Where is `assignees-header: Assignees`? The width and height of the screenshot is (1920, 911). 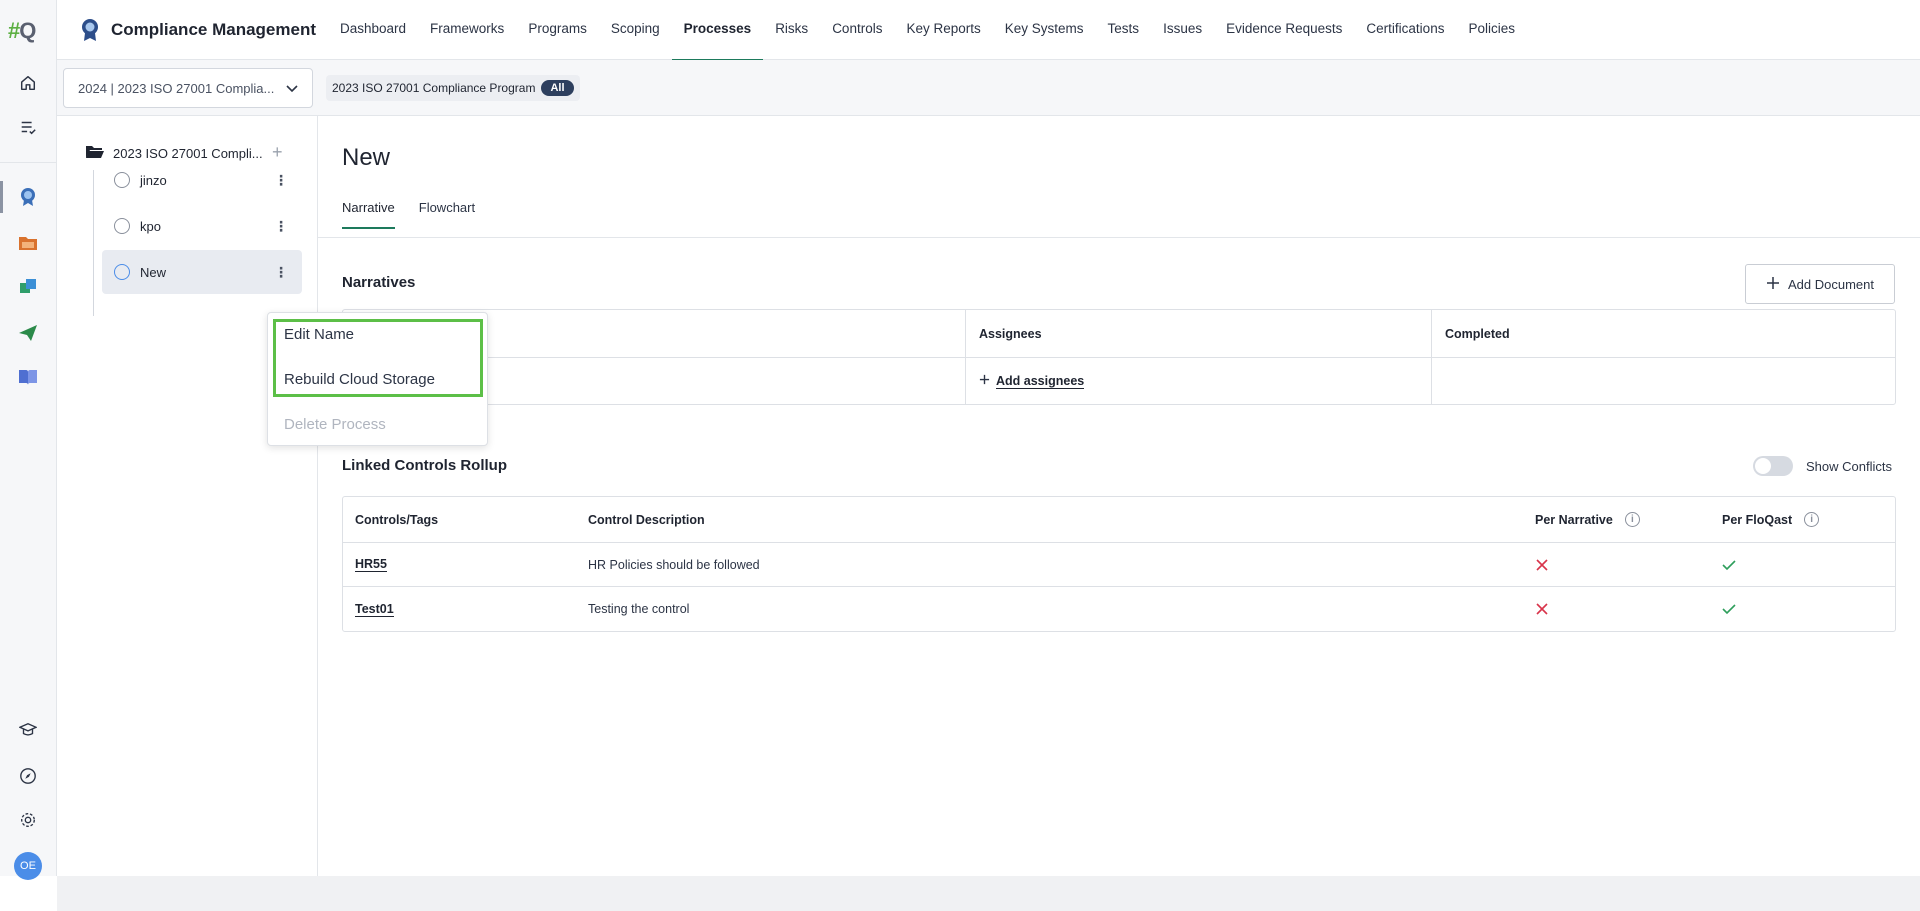
assignees-header: Assignees is located at coordinates (1010, 333).